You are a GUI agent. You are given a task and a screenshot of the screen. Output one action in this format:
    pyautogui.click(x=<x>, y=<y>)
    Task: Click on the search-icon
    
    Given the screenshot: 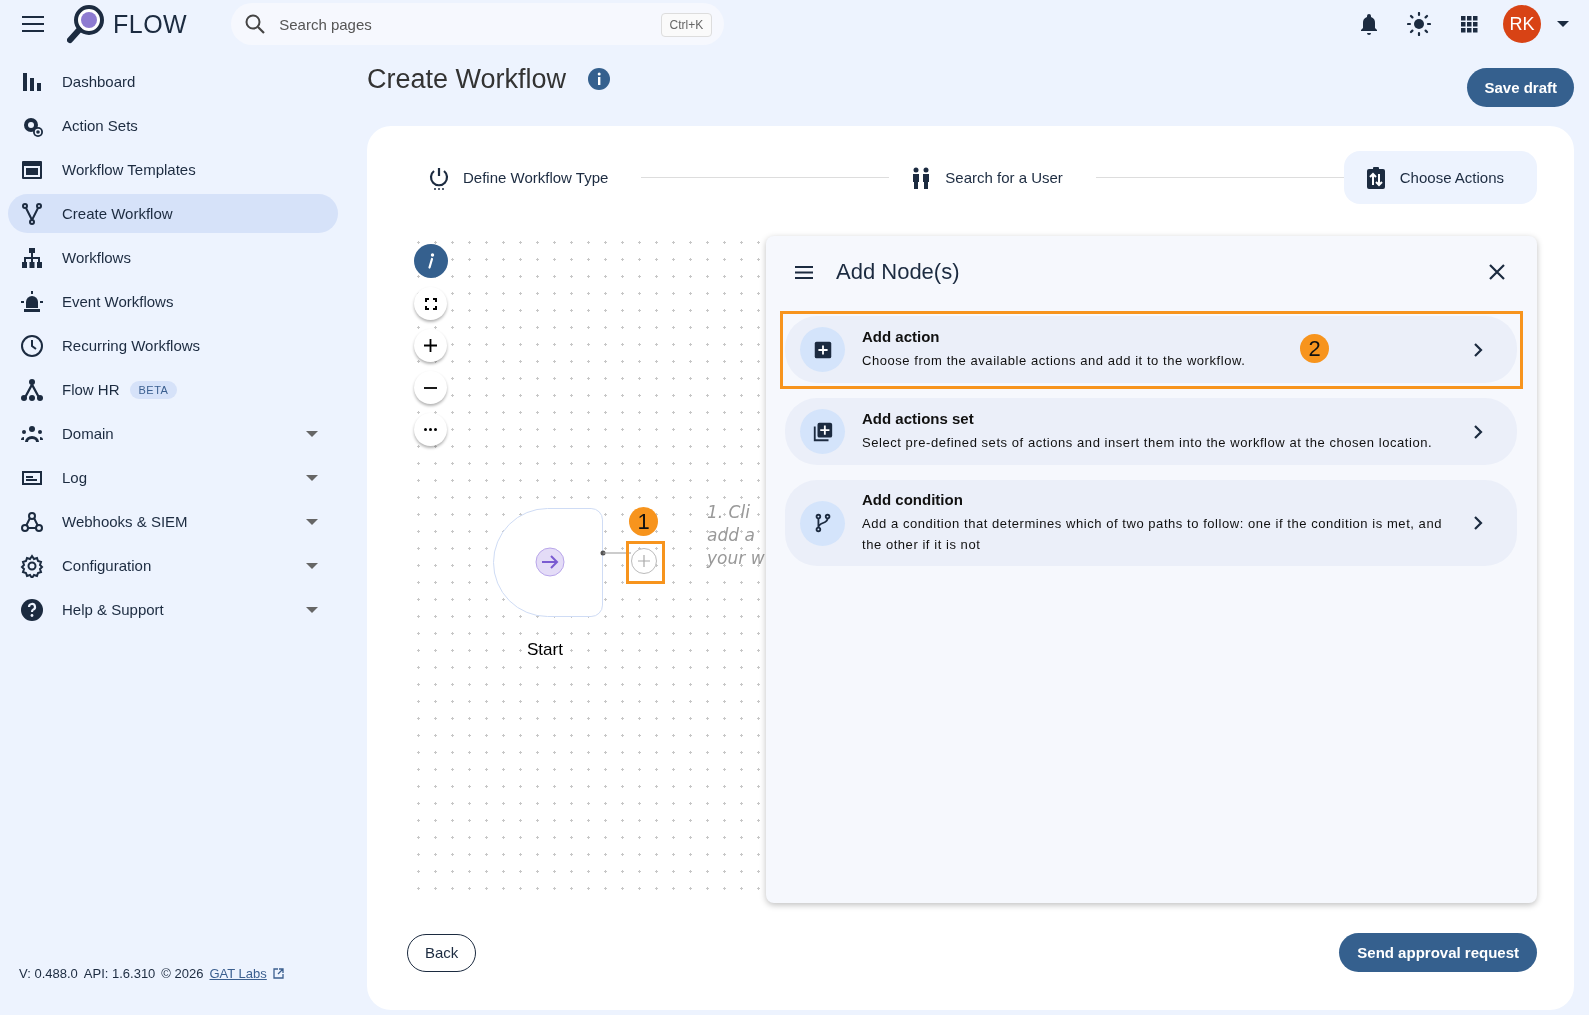 What is the action you would take?
    pyautogui.click(x=255, y=24)
    